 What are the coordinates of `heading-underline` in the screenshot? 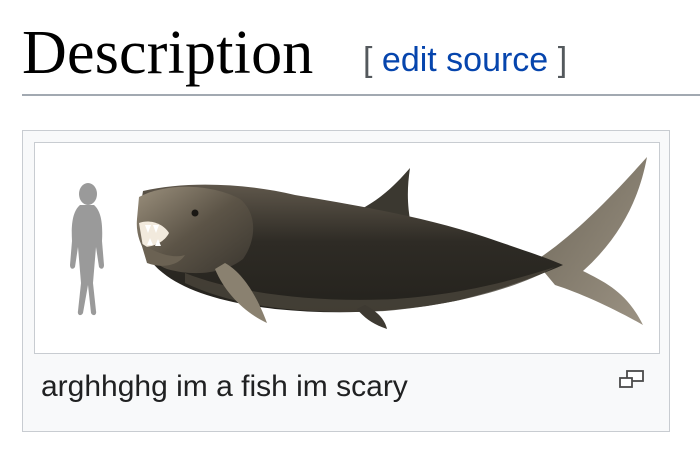 It's located at (361, 95).